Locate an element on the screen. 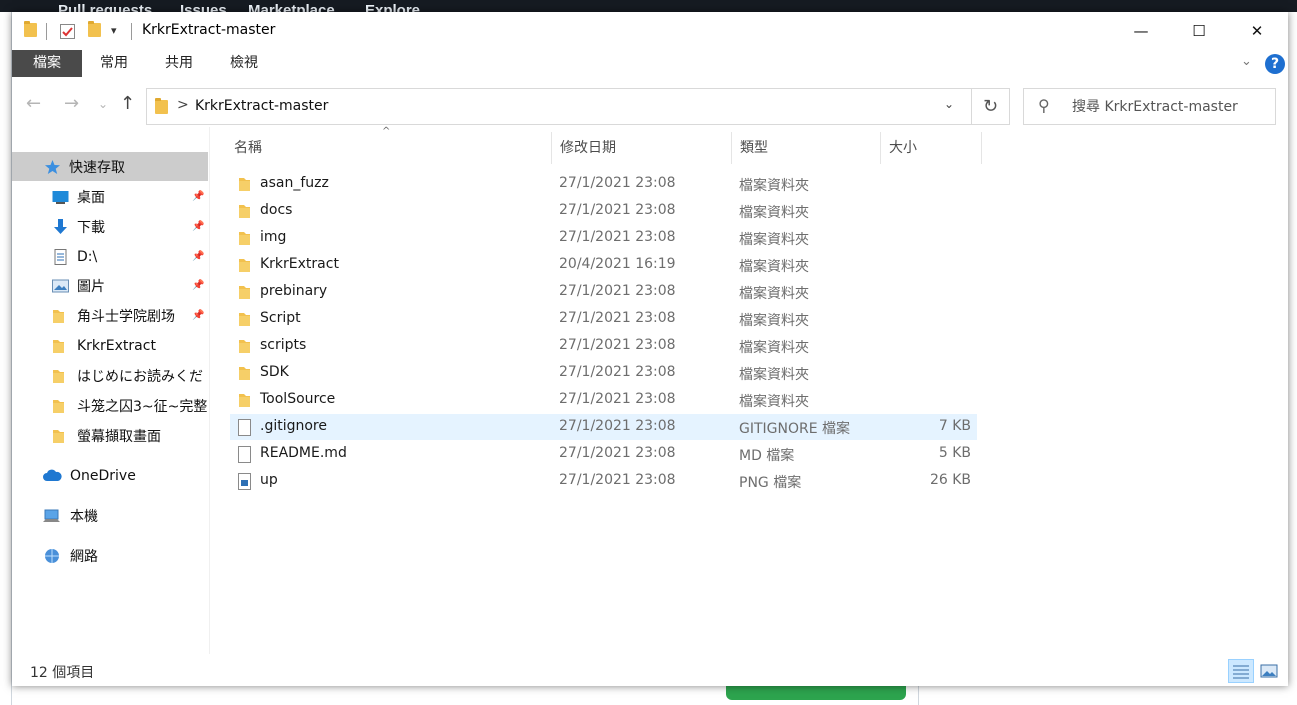 Image resolution: width=1297 pixels, height=705 pixels. sidebar-item-pictures: 圖片 📌 is located at coordinates (110, 285).